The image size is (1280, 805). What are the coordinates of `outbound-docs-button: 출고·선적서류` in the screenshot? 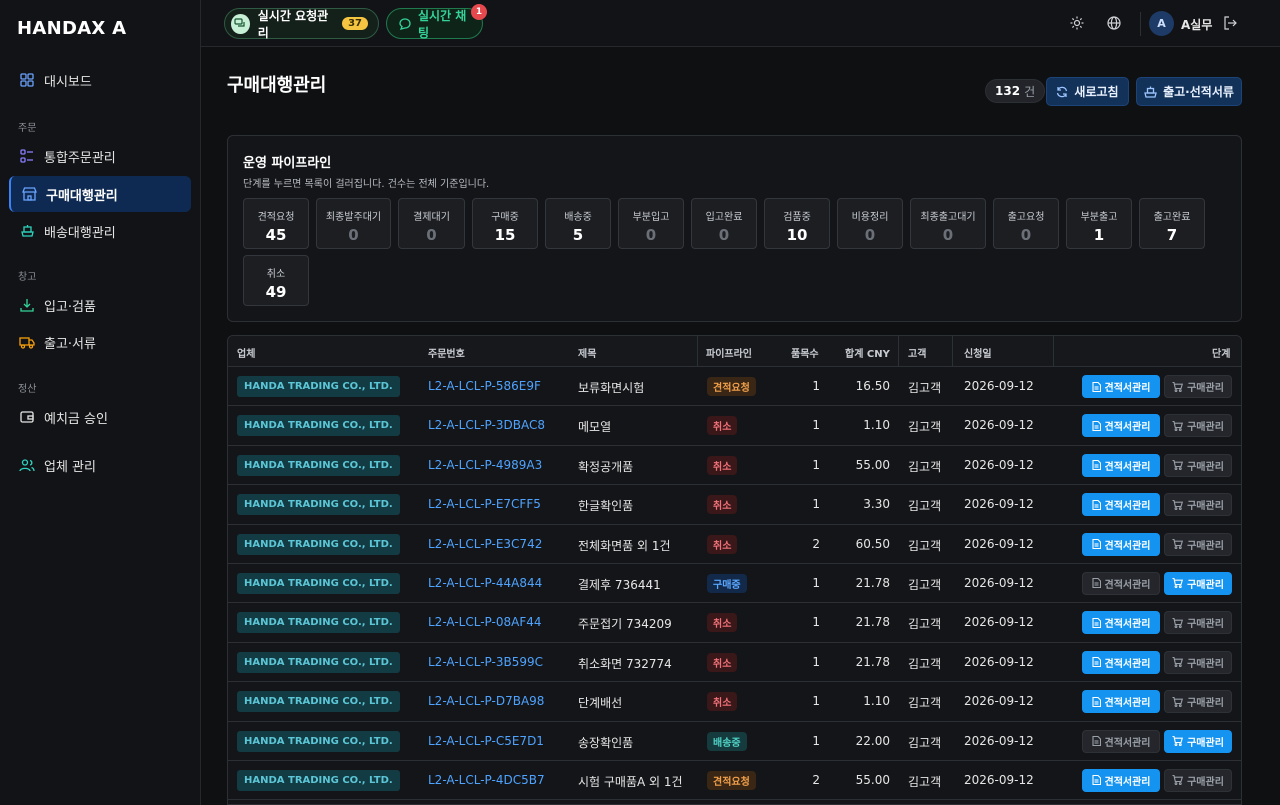 It's located at (1189, 91).